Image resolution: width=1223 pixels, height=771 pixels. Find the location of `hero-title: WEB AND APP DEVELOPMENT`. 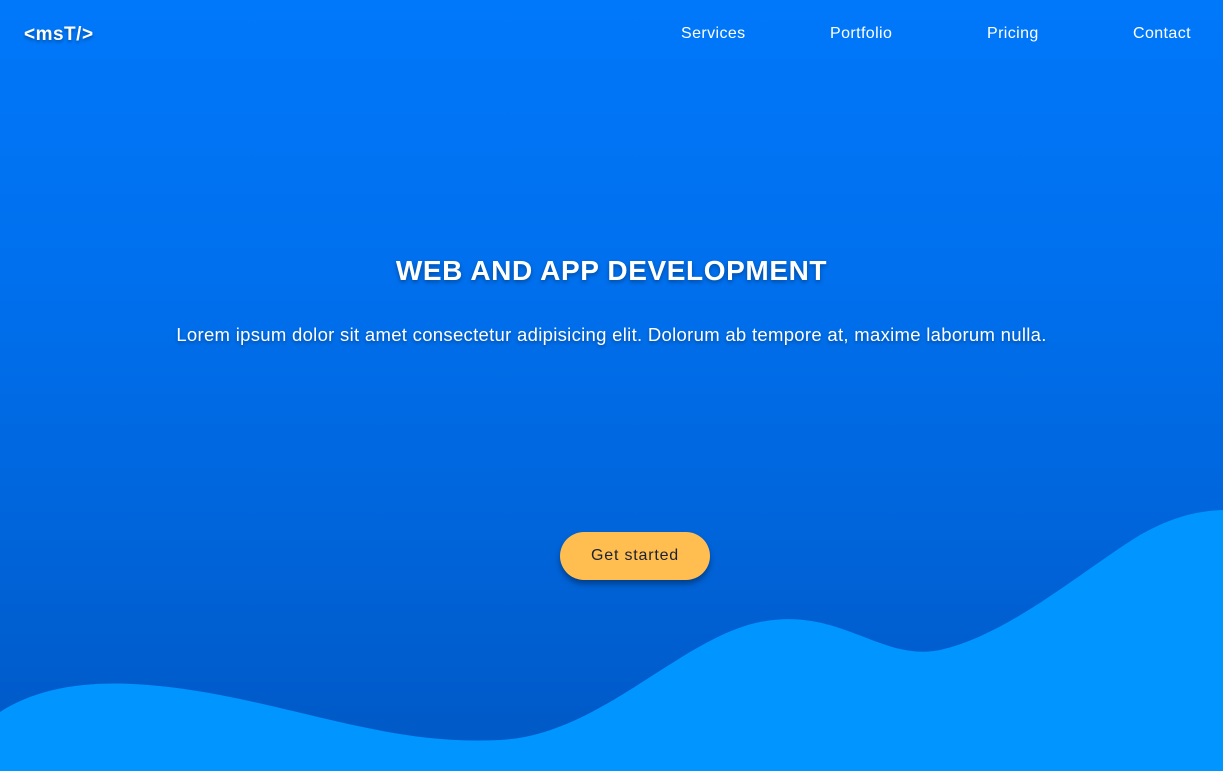

hero-title: WEB AND APP DEVELOPMENT is located at coordinates (611, 270).